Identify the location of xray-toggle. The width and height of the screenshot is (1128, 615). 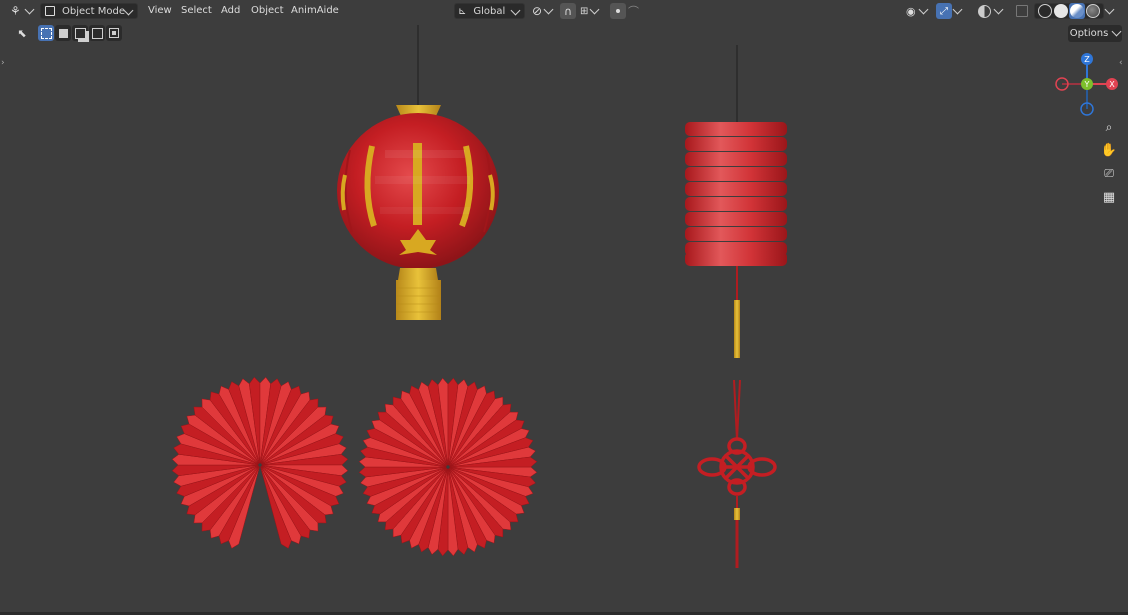
(1022, 11).